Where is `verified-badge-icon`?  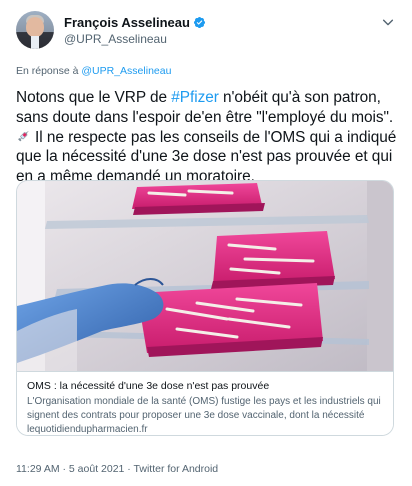 verified-badge-icon is located at coordinates (199, 22).